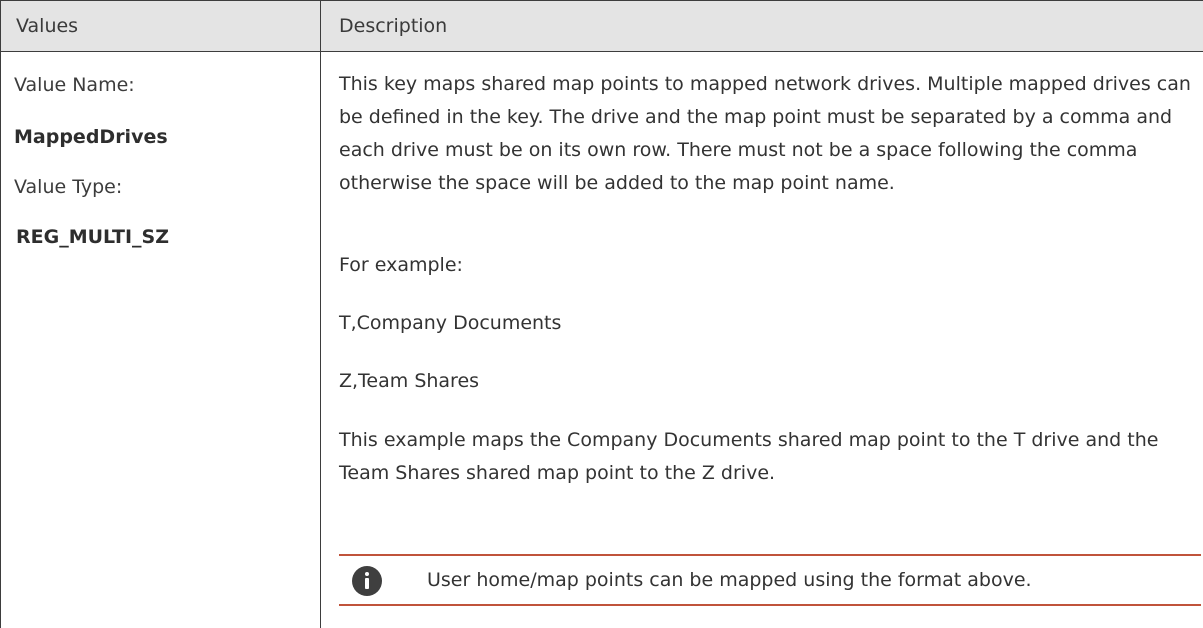  I want to click on example-line-1: T,Company Documents, so click(450, 323).